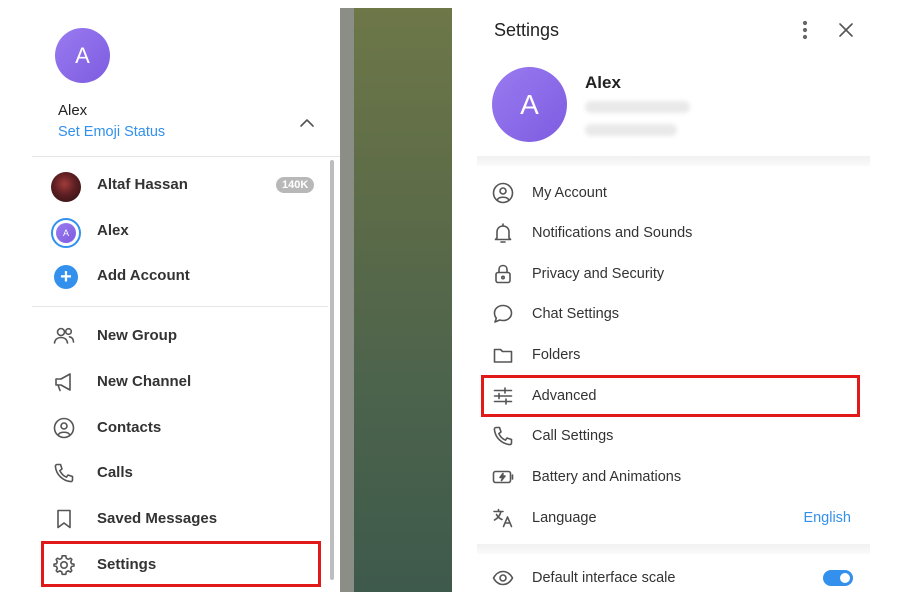  I want to click on account-label: Alex, so click(113, 230).